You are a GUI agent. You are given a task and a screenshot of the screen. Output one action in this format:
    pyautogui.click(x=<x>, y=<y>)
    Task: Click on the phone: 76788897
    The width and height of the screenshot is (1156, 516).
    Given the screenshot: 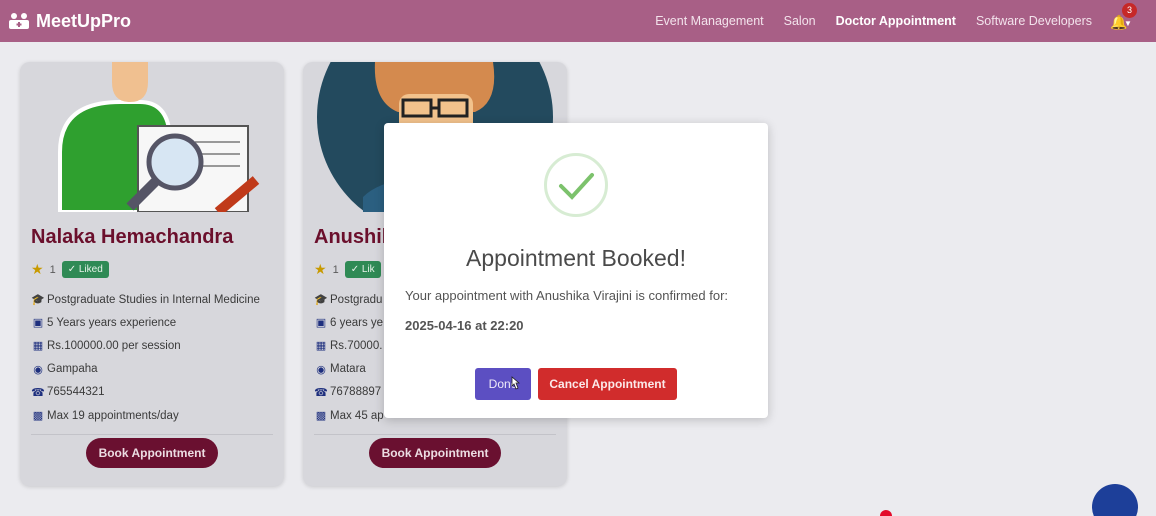 What is the action you would take?
    pyautogui.click(x=356, y=392)
    